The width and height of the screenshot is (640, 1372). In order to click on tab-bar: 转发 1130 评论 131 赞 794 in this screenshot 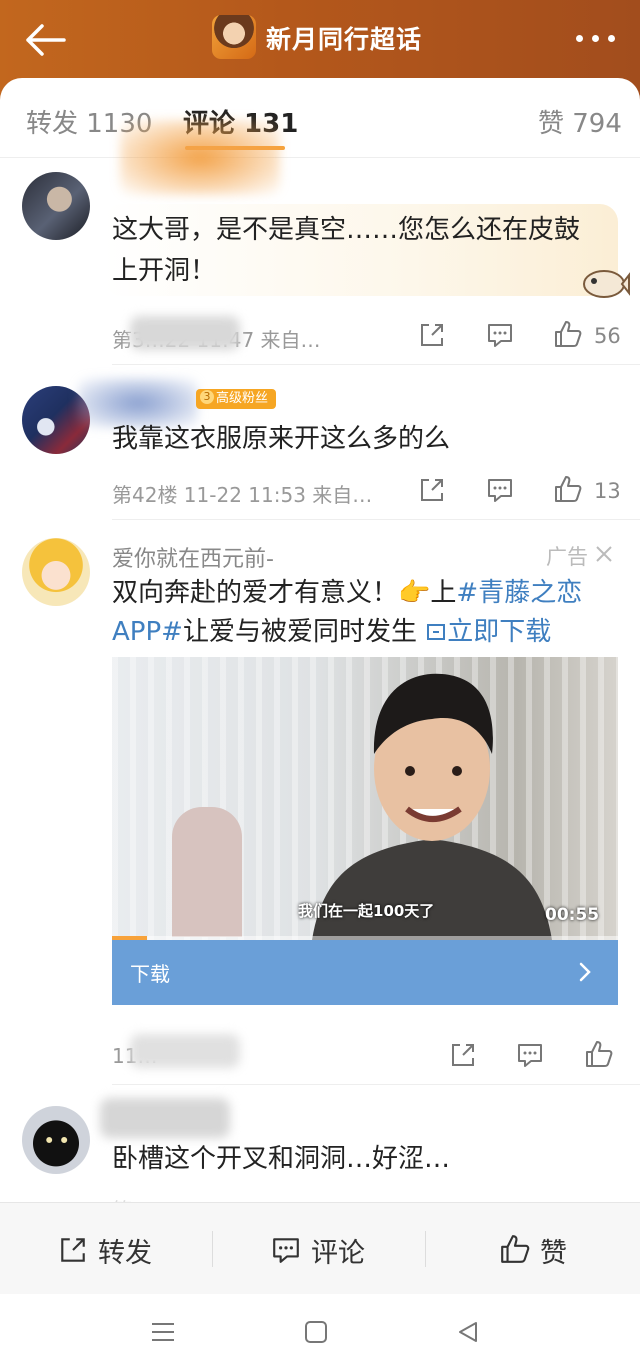, I will do `click(320, 118)`.